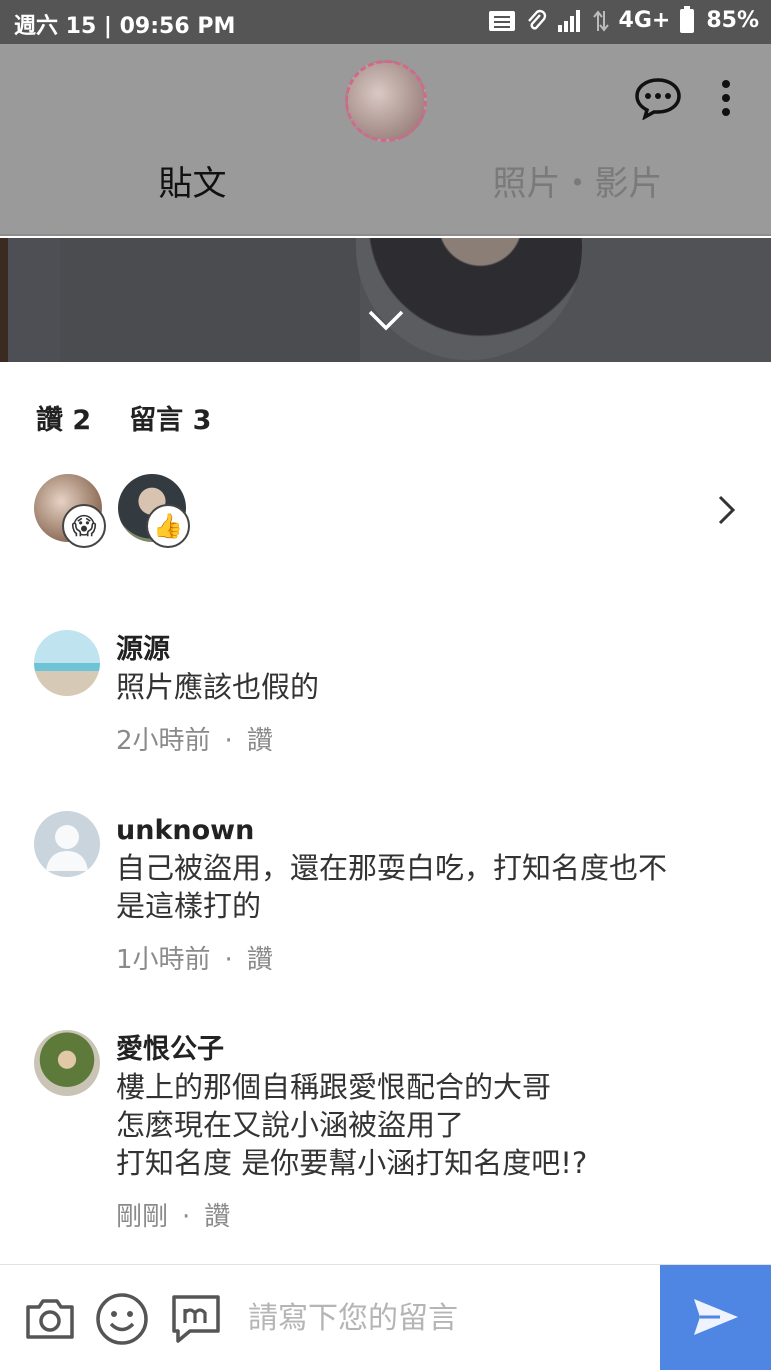 The width and height of the screenshot is (771, 1370). What do you see at coordinates (385, 22) in the screenshot?
I see `status-bar: 週六 15 | 09:56 PM 4G+ 85%` at bounding box center [385, 22].